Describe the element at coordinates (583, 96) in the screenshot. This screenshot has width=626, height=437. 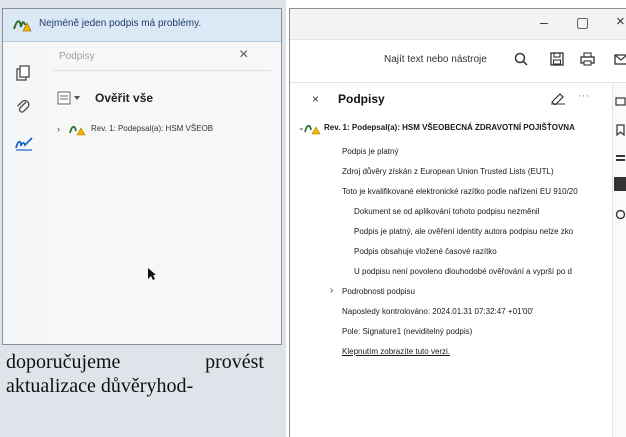
I see `more-options-button: ···` at that location.